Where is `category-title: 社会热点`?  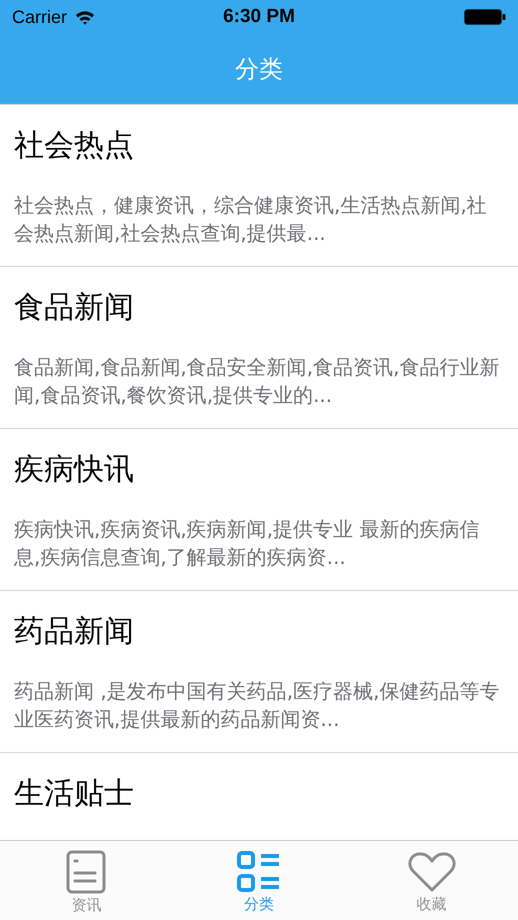
category-title: 社会热点 is located at coordinates (259, 146).